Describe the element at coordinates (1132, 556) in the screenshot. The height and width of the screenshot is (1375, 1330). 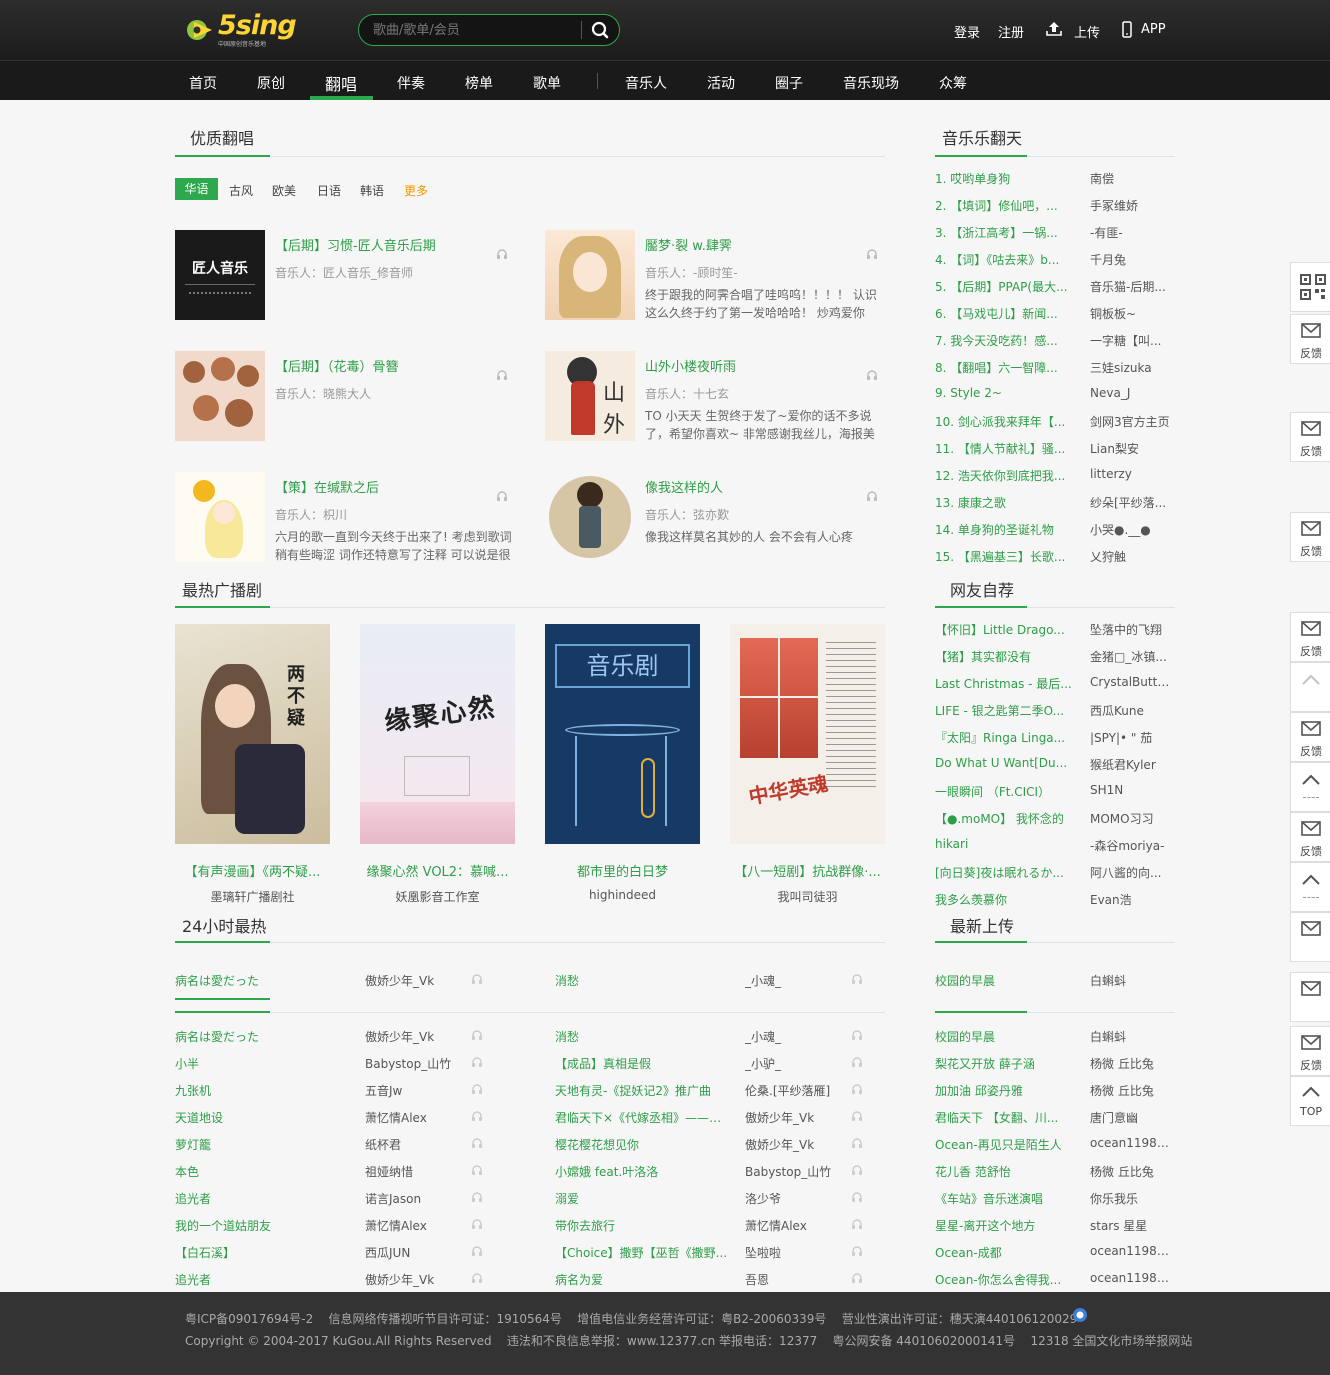
I see `rank-item-artist: 乂狩触` at that location.